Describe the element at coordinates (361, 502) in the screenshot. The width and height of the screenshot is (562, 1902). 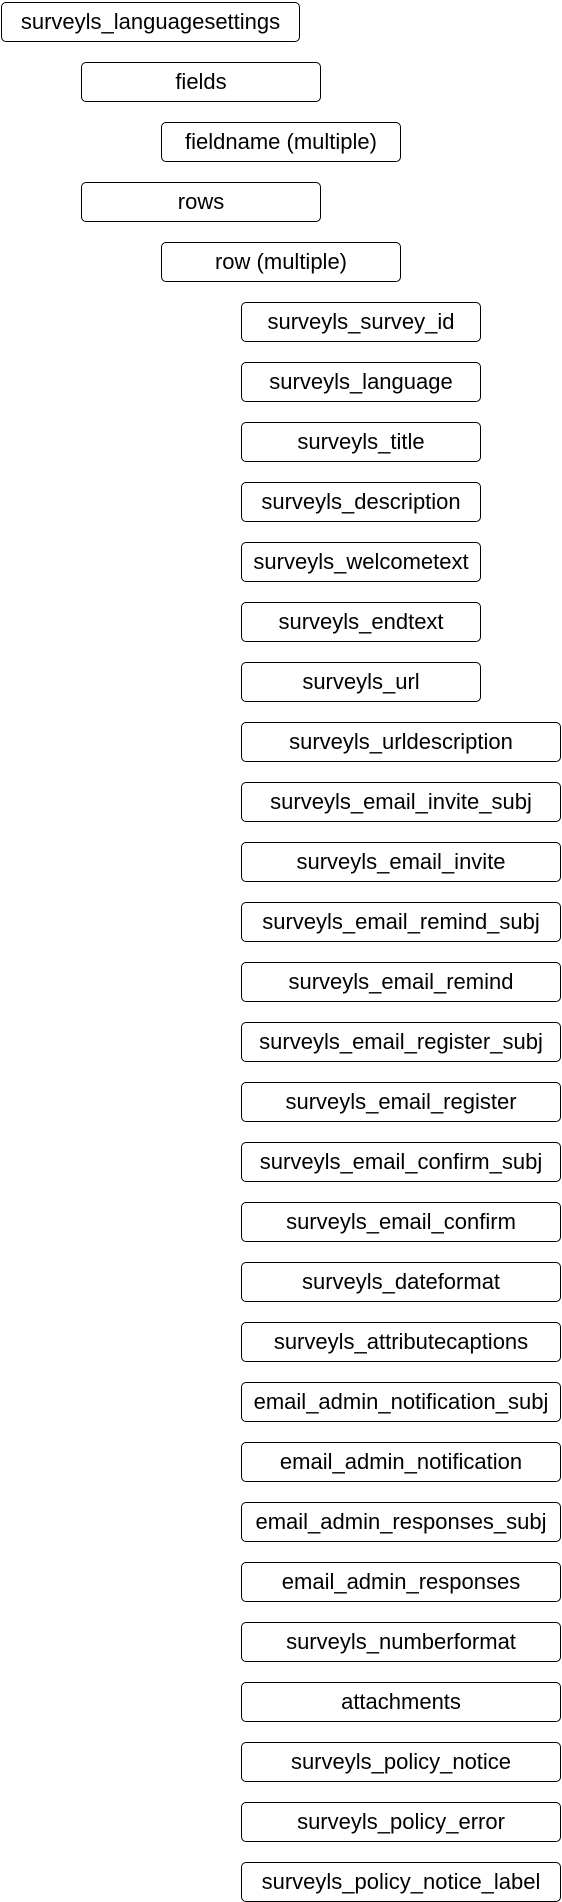
I see `node-surveyls-description: surveyls_description` at that location.